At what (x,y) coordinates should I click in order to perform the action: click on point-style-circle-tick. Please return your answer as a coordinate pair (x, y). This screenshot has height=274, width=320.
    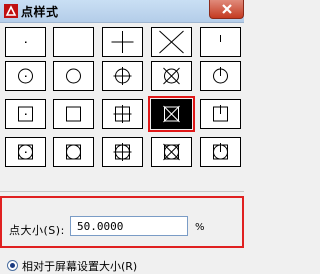
    Looking at the image, I should click on (220, 76).